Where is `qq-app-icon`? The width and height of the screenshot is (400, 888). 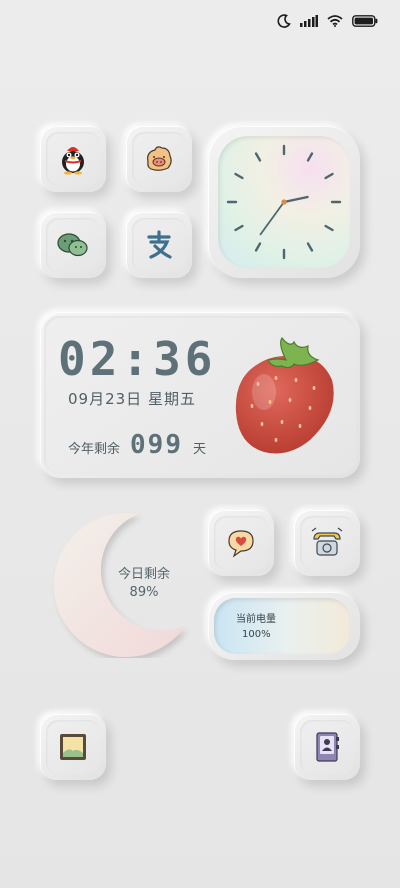
qq-app-icon is located at coordinates (73, 159).